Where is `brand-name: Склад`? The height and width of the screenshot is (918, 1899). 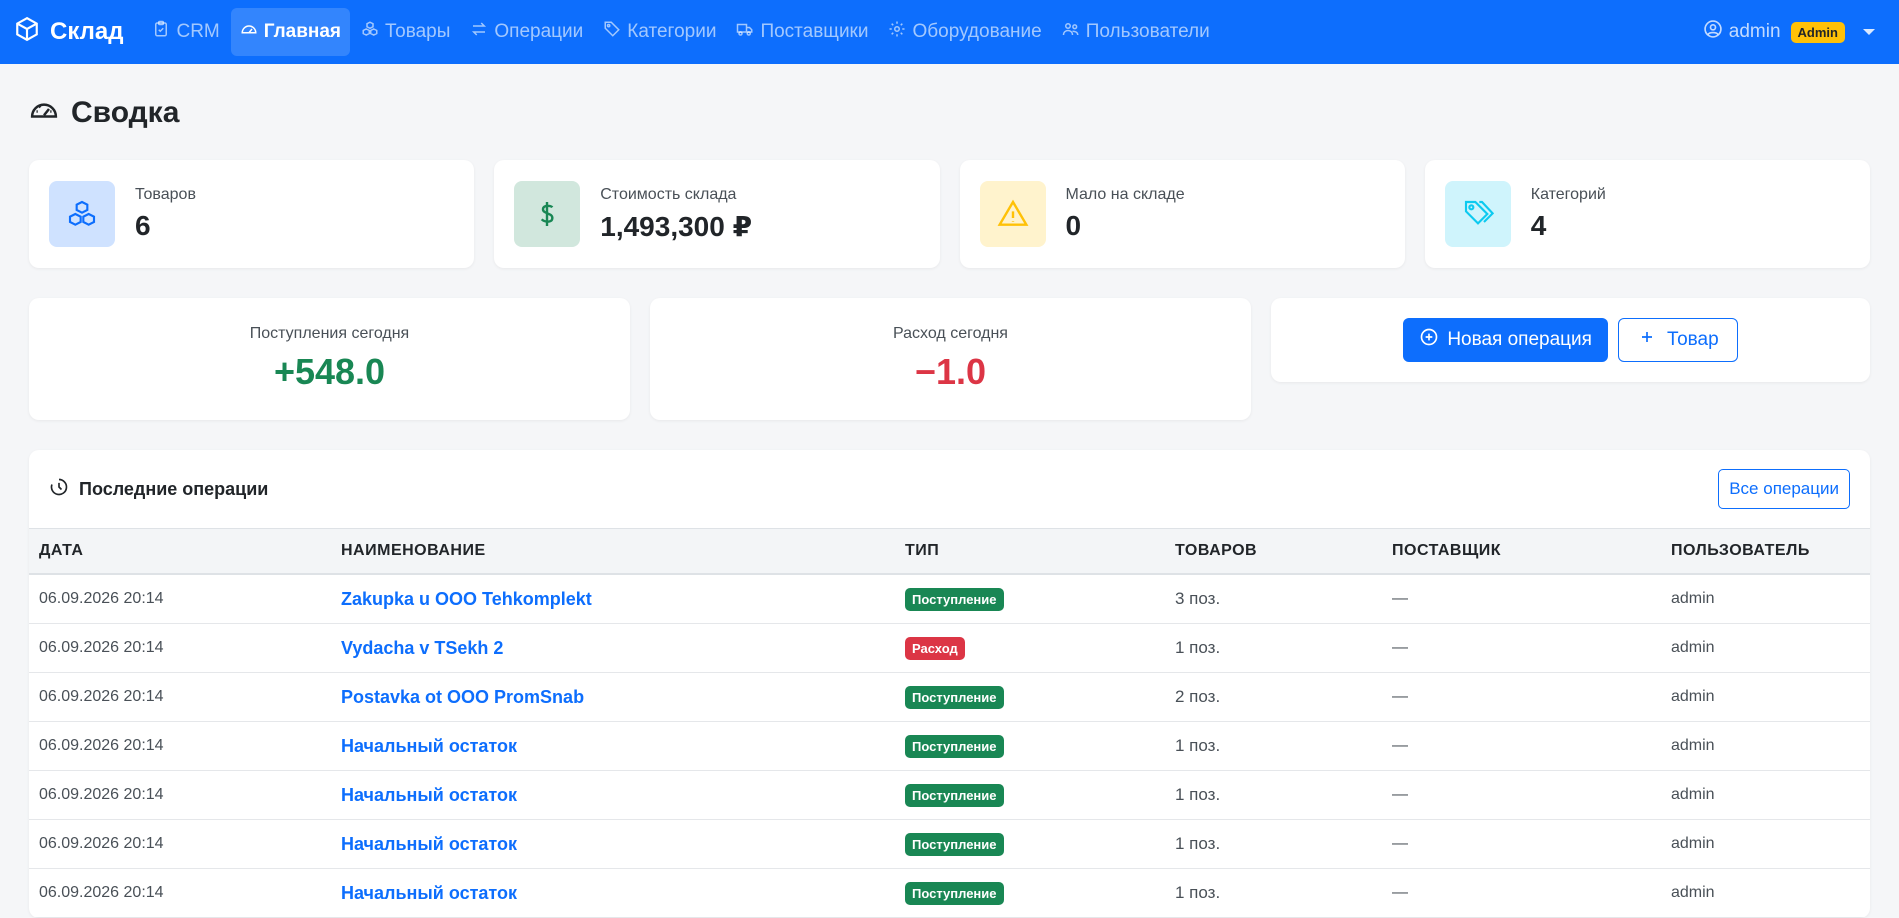
brand-name: Склад is located at coordinates (87, 31).